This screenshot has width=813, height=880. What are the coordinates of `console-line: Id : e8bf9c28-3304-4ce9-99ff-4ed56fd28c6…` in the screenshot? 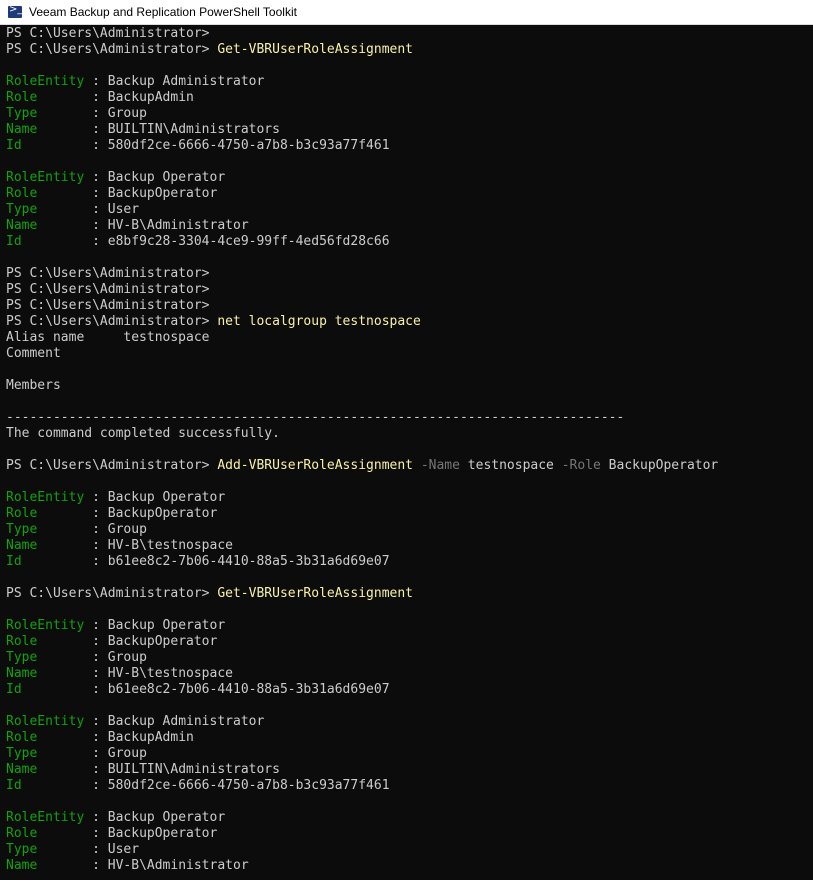 It's located at (409, 242).